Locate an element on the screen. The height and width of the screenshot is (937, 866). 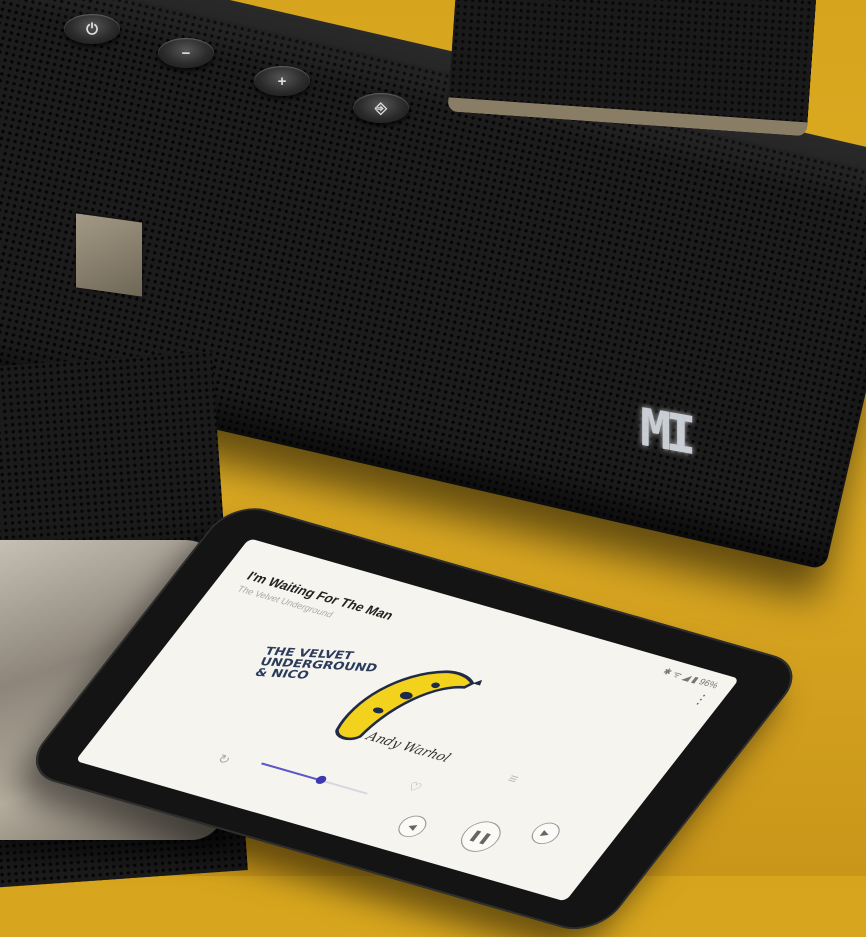
progress-fill is located at coordinates (290, 771).